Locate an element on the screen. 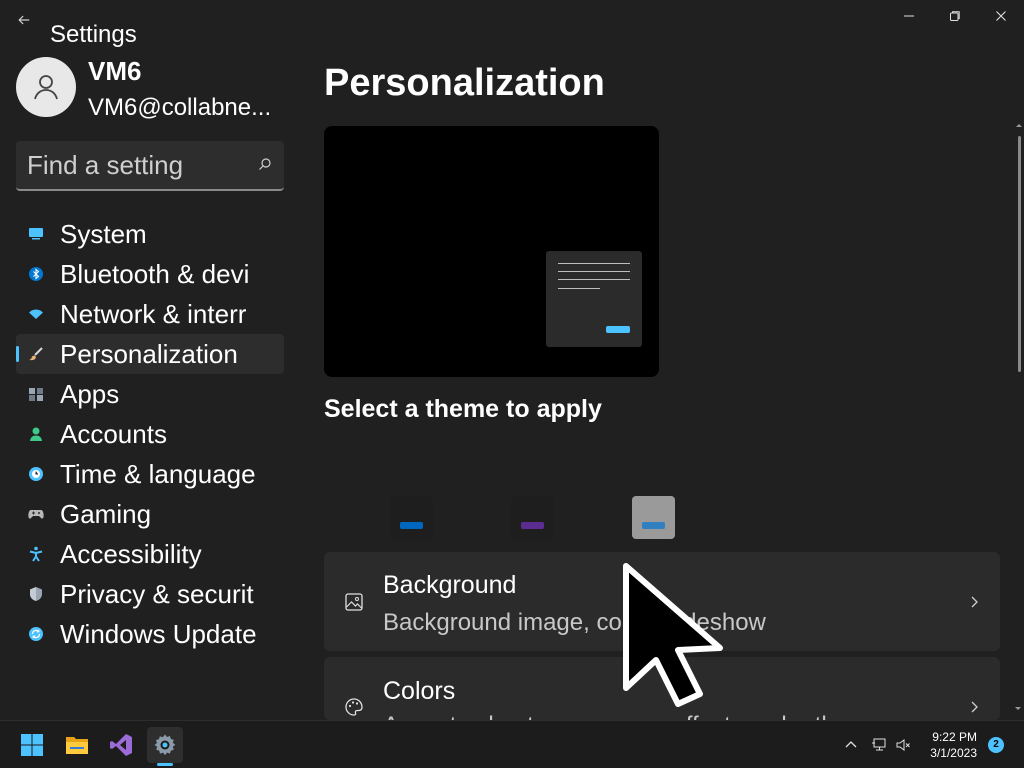  avatar is located at coordinates (46, 87).